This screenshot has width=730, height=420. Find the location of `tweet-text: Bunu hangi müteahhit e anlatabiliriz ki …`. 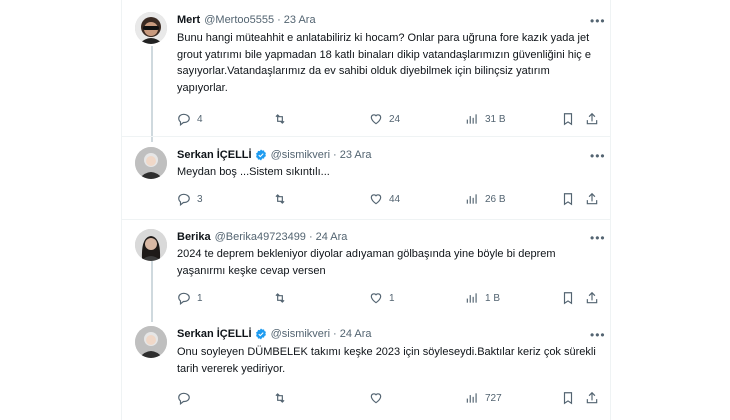

tweet-text: Bunu hangi müteahhit e anlatabiliriz ki … is located at coordinates (384, 63).